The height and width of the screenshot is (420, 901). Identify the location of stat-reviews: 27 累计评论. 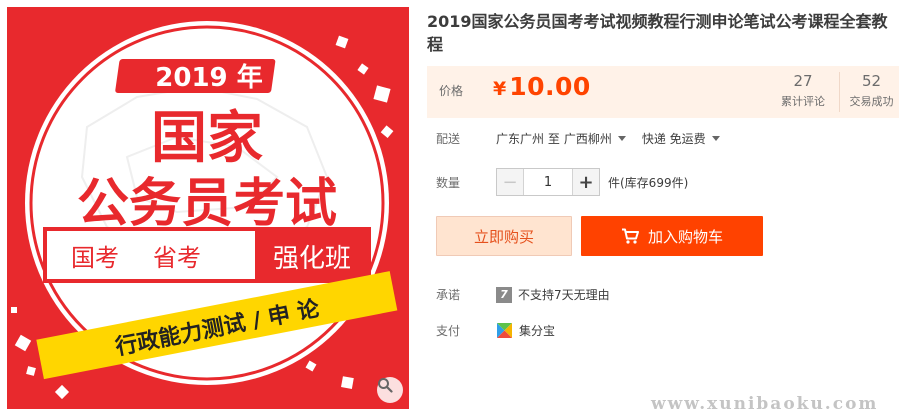
(803, 90).